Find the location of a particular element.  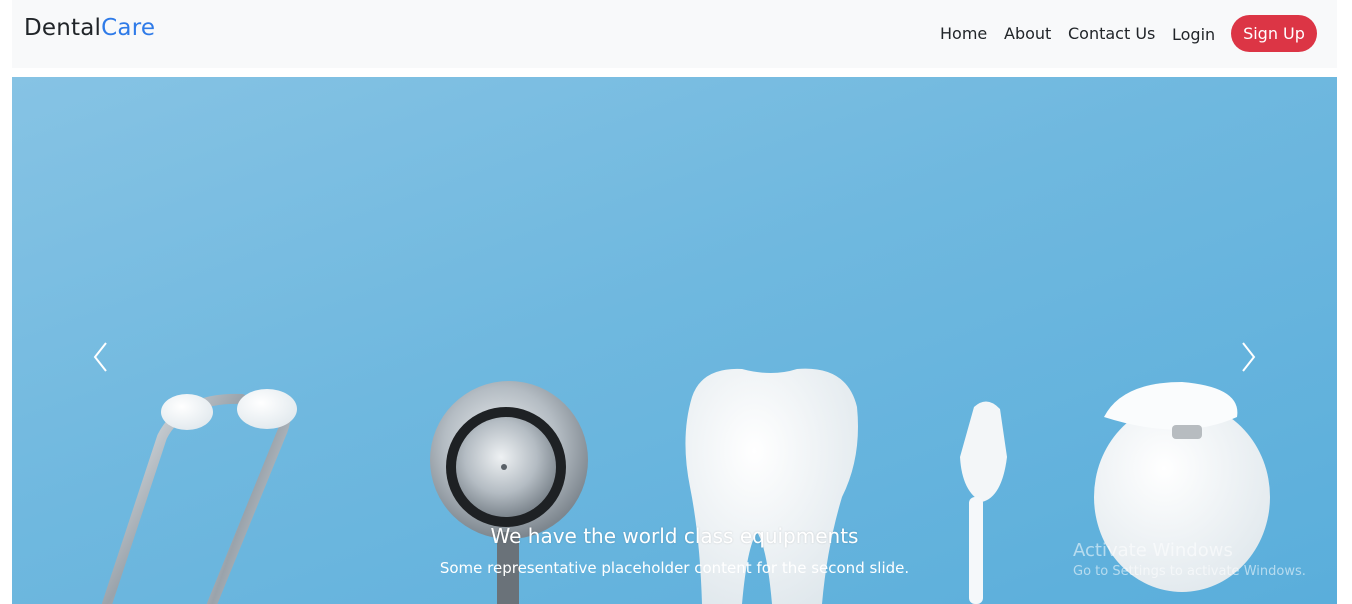

brand-logo: DentalCare is located at coordinates (89, 28).